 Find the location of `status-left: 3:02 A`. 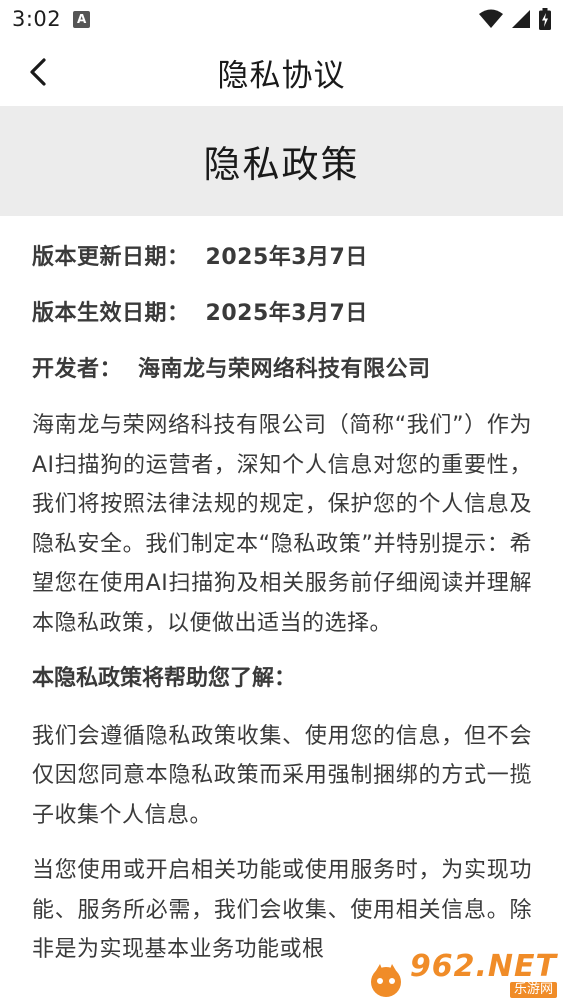

status-left: 3:02 A is located at coordinates (51, 19).